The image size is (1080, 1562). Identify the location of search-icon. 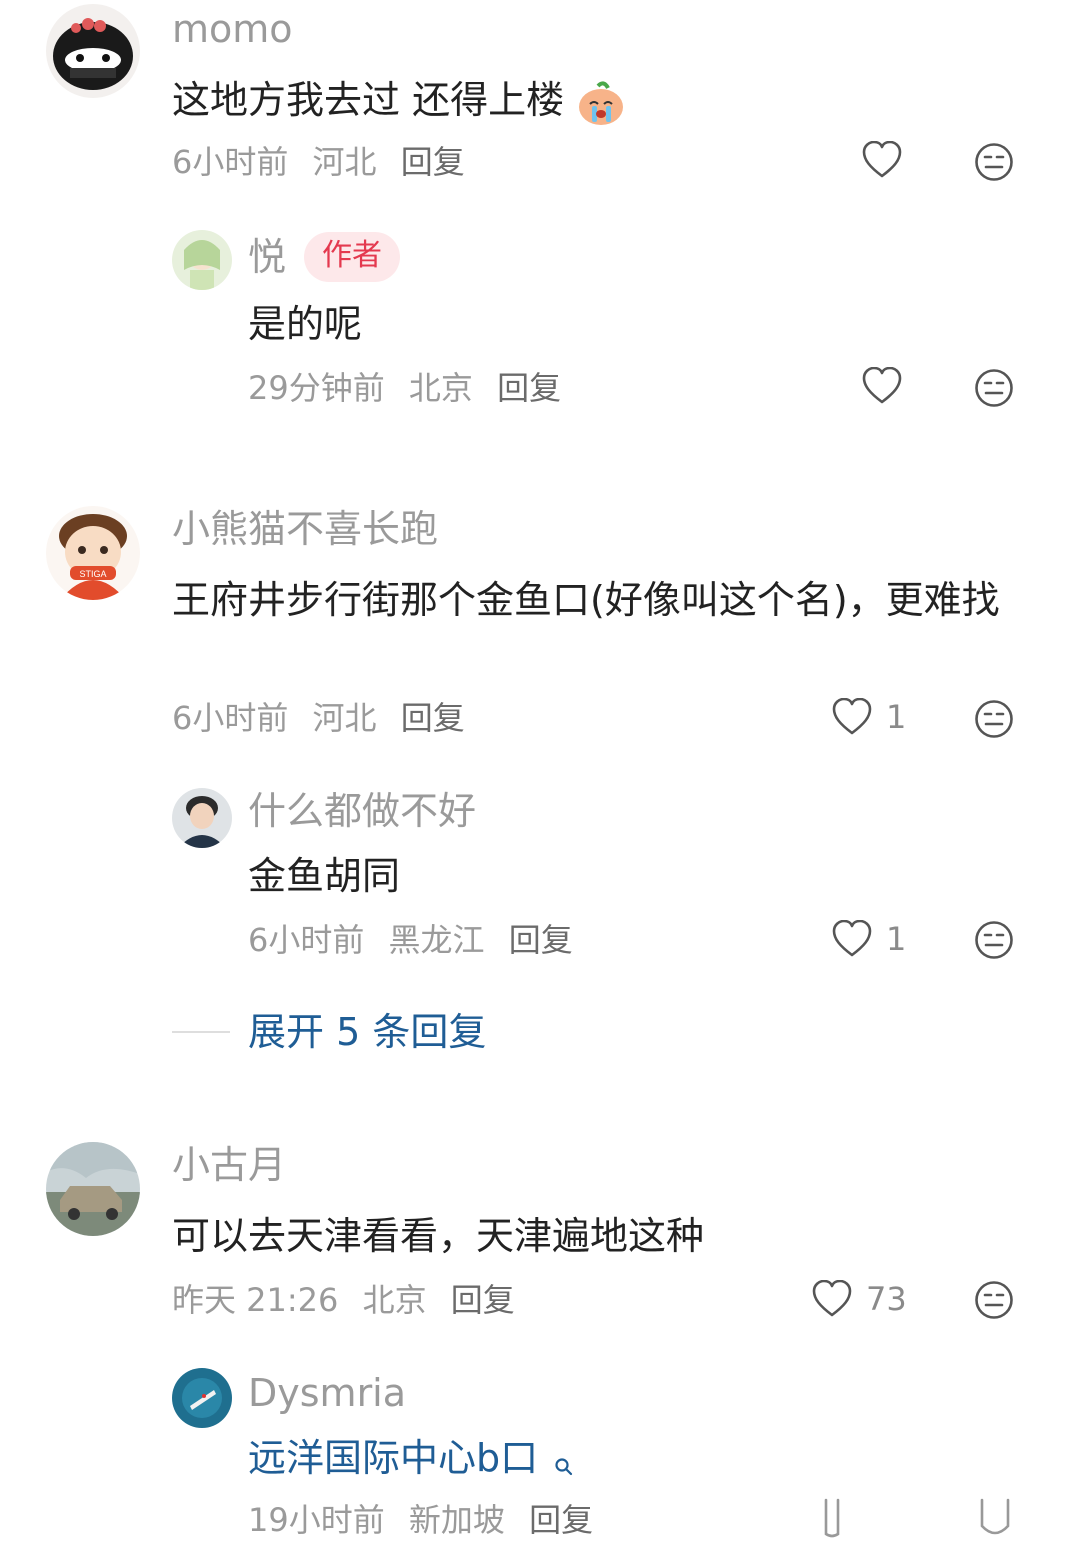
(564, 1464).